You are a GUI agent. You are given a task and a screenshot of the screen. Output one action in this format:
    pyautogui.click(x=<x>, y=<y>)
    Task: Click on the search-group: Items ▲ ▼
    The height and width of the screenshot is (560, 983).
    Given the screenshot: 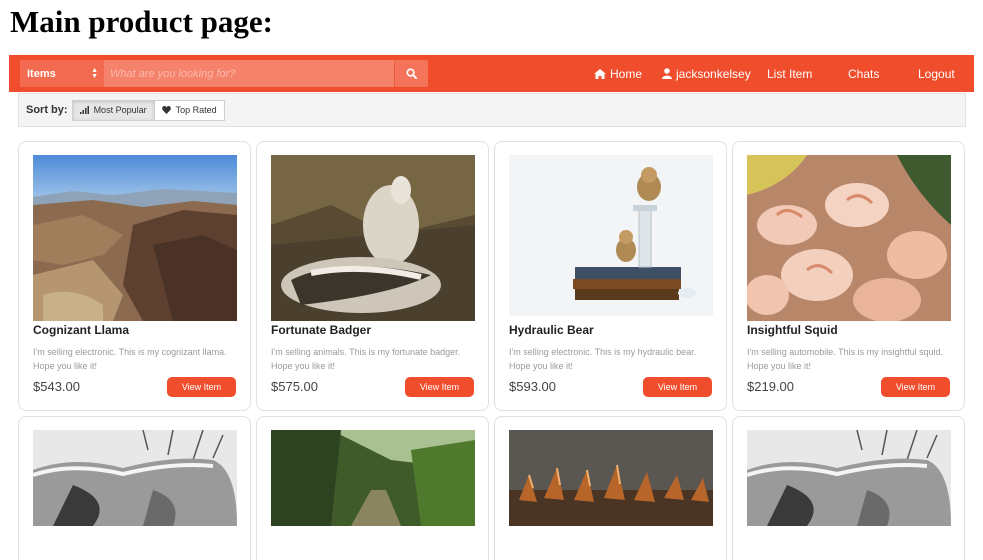 What is the action you would take?
    pyautogui.click(x=224, y=73)
    